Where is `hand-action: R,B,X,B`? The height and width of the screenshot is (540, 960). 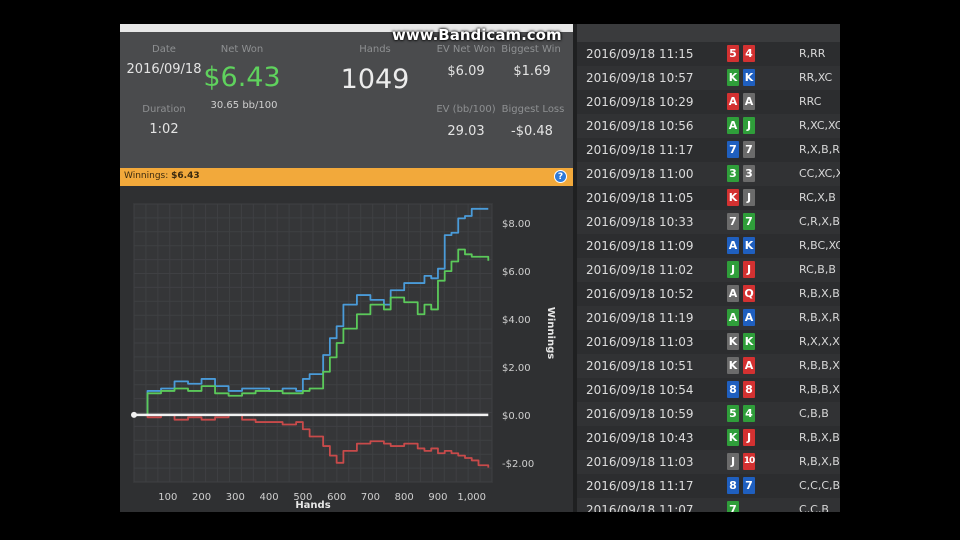
hand-action: R,B,X,B is located at coordinates (819, 293).